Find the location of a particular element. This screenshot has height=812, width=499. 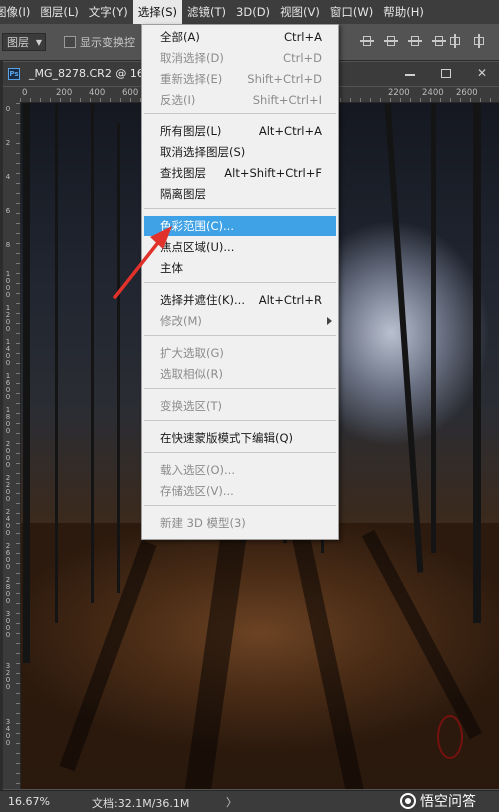

menu-filter: 滤镜(T) is located at coordinates (206, 12).